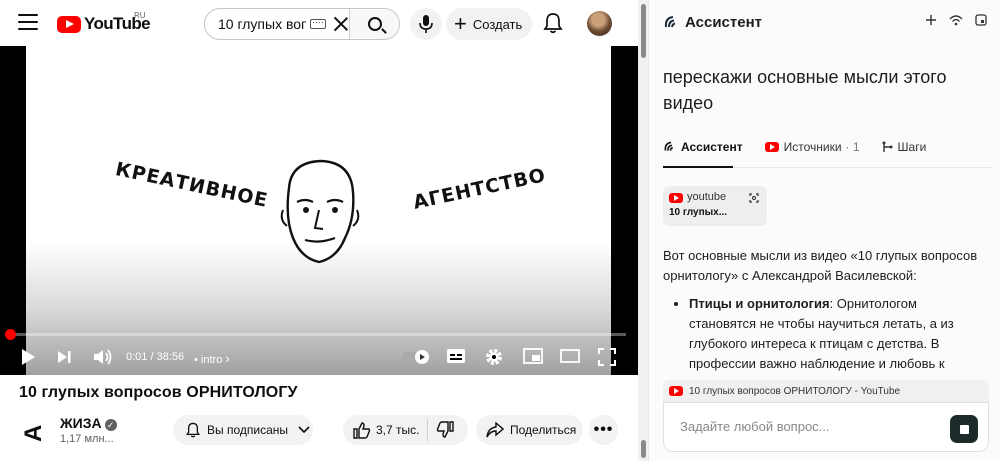  What do you see at coordinates (155, 357) in the screenshot?
I see `time-display: 0:01 / 38:56` at bounding box center [155, 357].